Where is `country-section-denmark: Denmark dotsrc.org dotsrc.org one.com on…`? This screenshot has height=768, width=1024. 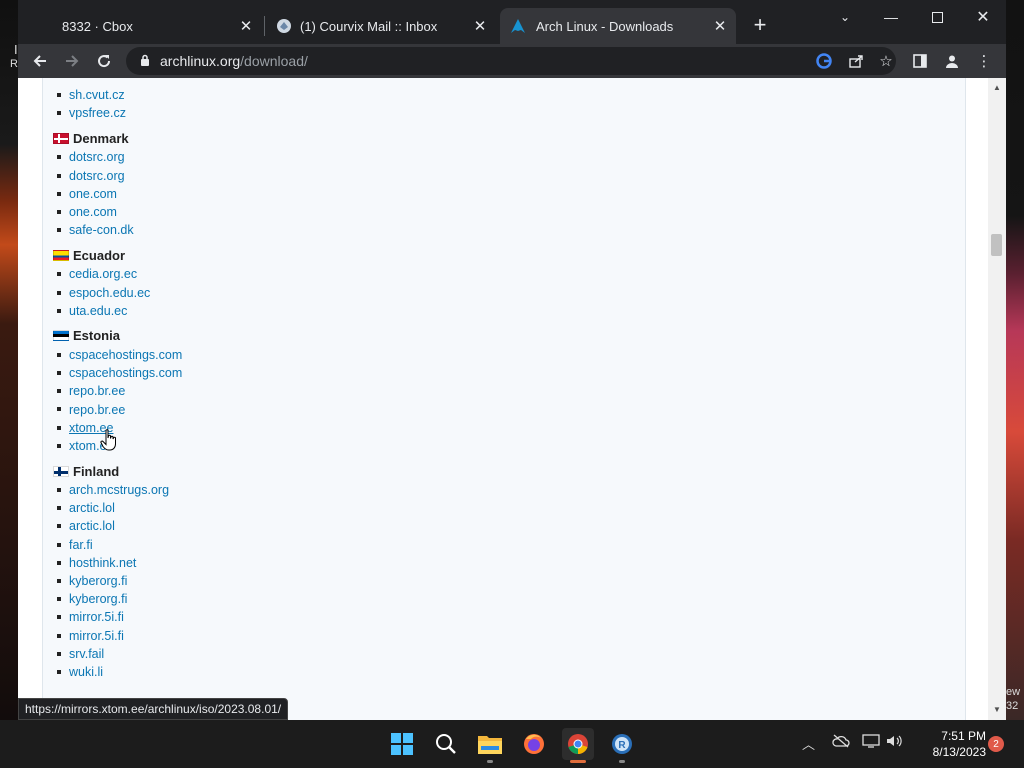
country-section-denmark: Denmark dotsrc.org dotsrc.org one.com on… is located at coordinates (403, 183).